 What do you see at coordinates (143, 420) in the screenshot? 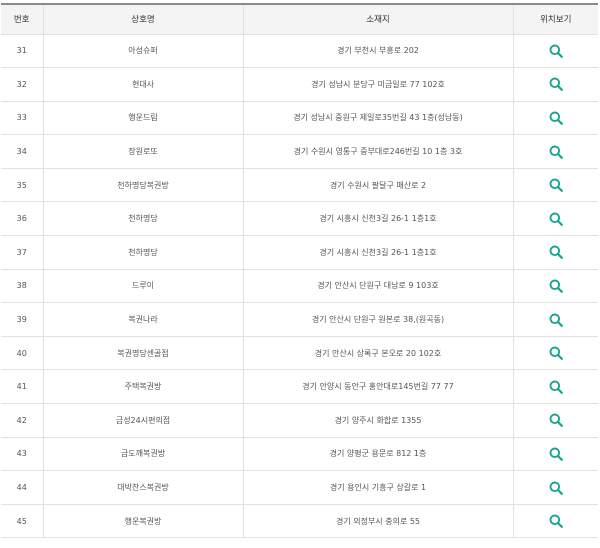
I see `store-name: 금성24시편의점` at bounding box center [143, 420].